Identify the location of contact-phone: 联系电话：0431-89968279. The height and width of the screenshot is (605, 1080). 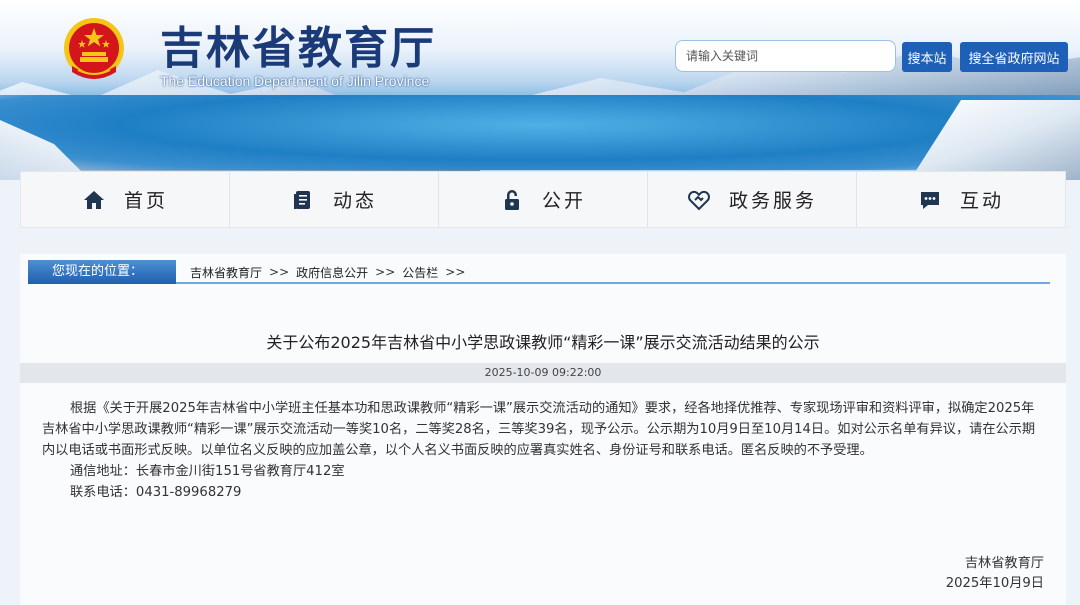
(156, 492).